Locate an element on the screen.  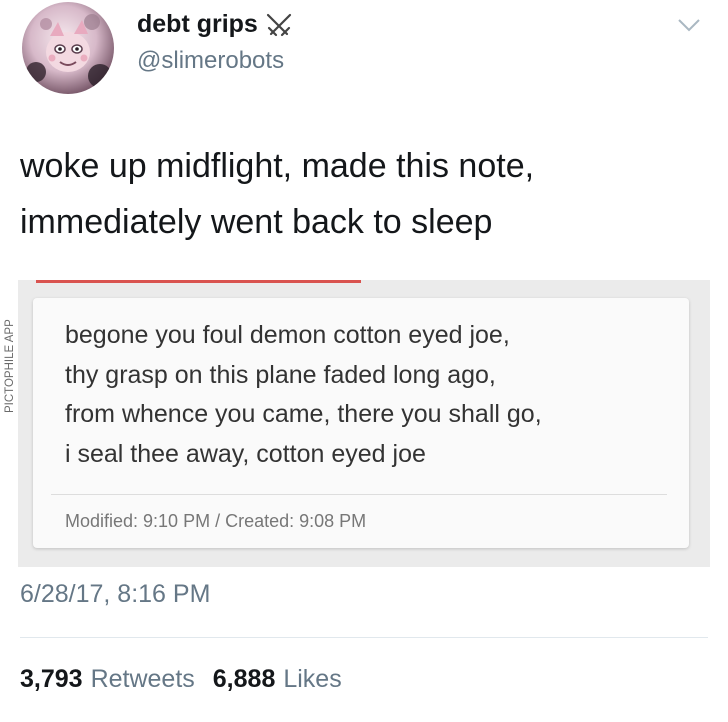
note-line: i seal thee away, cotton eyed joe is located at coordinates (245, 453).